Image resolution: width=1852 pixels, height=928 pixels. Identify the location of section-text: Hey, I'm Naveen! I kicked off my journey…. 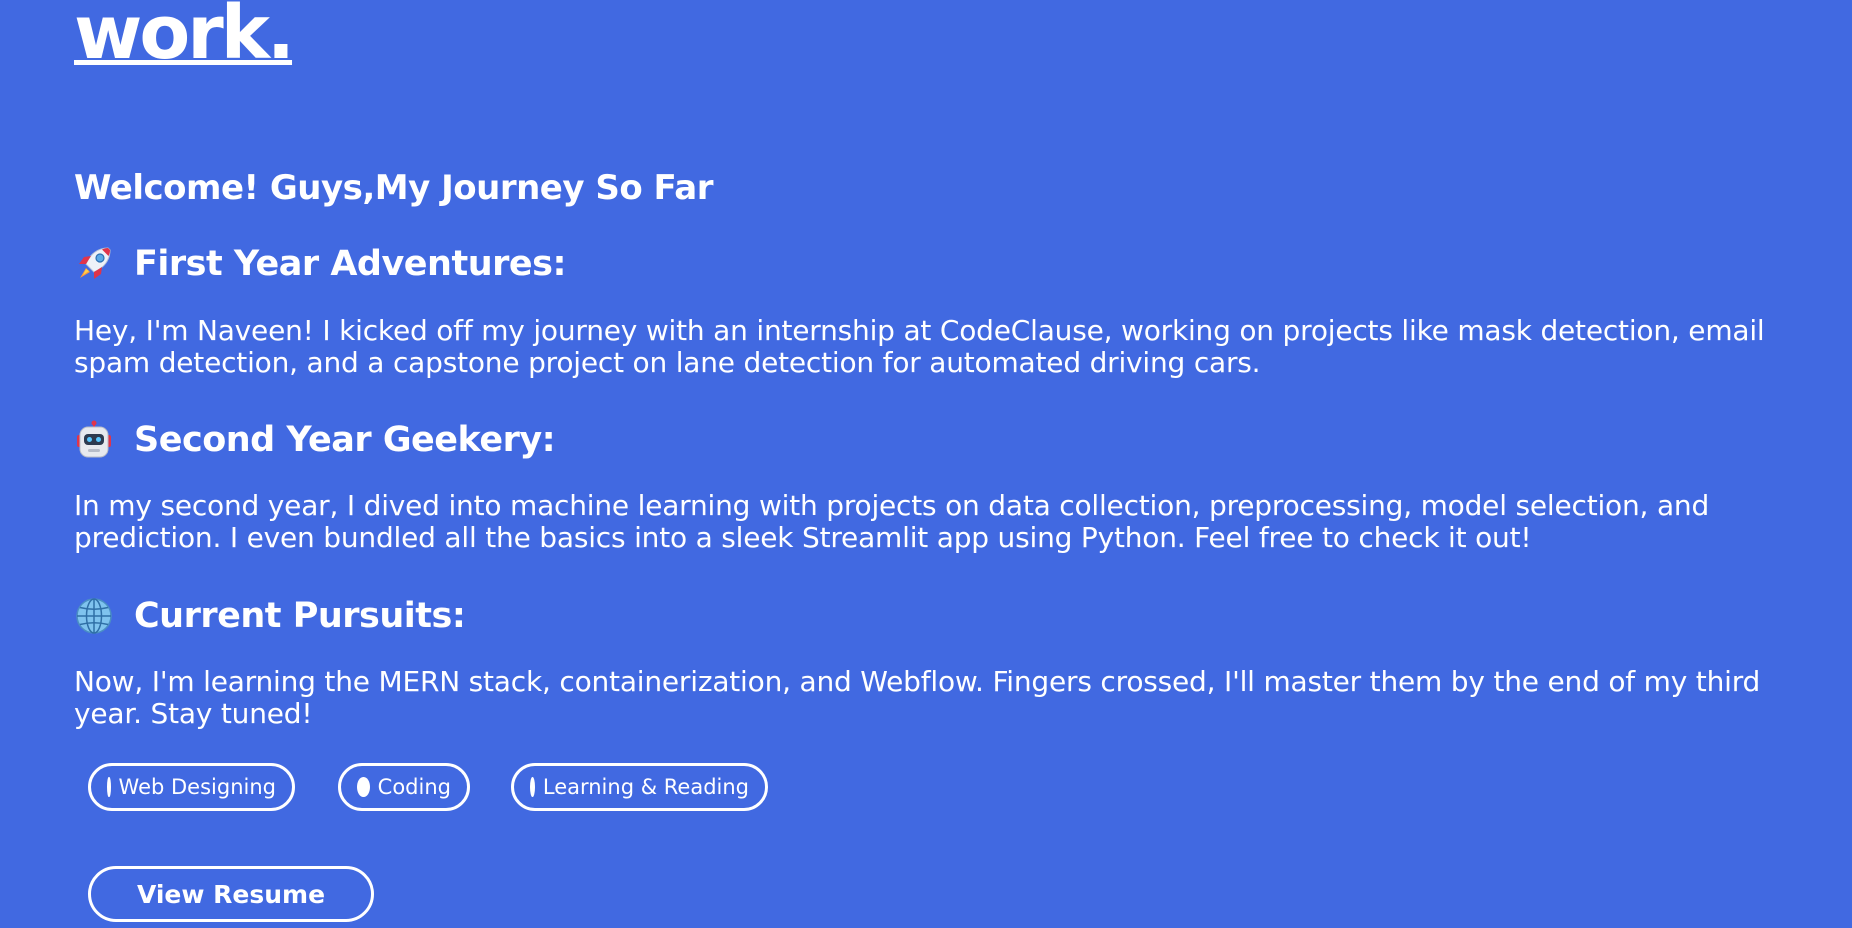
(919, 346).